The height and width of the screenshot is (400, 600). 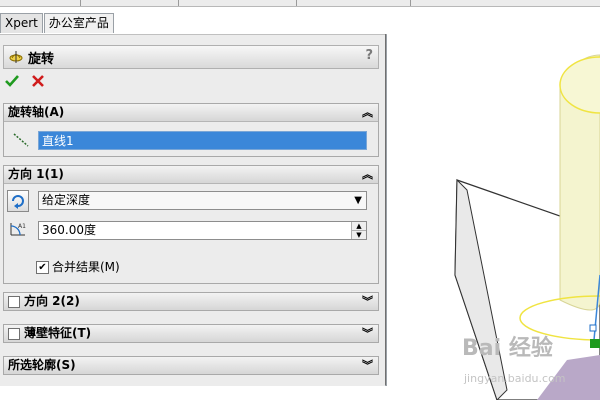 I want to click on section-selected-contours: 所选轮廓(S) ︾, so click(x=191, y=365).